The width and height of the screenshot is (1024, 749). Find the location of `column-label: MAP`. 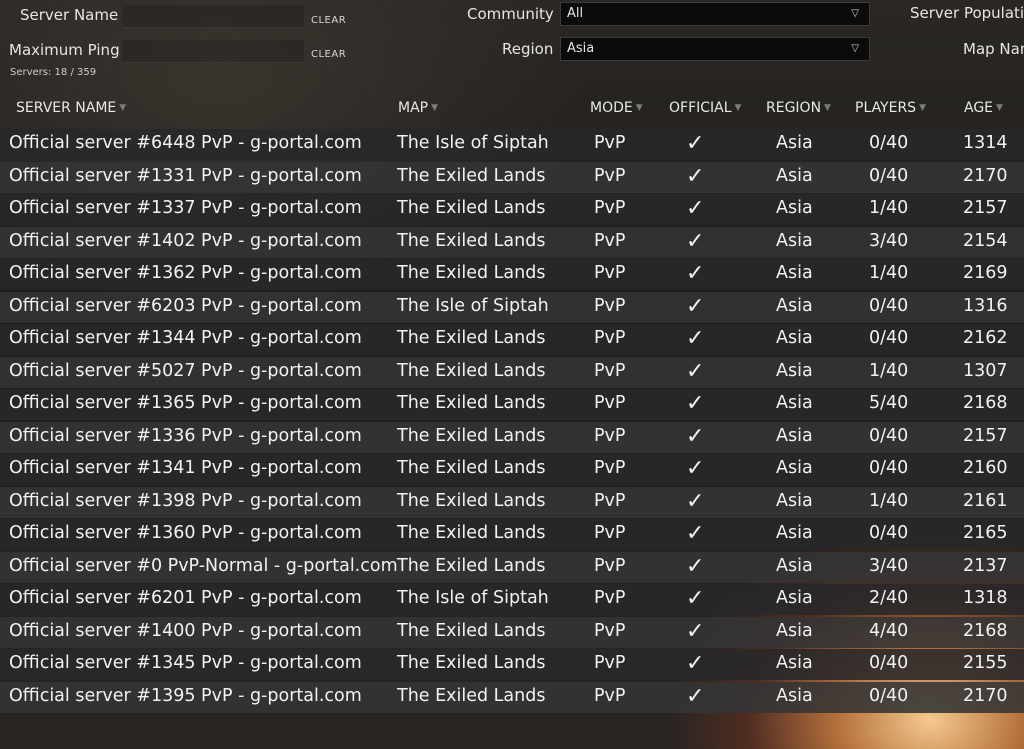

column-label: MAP is located at coordinates (413, 108).